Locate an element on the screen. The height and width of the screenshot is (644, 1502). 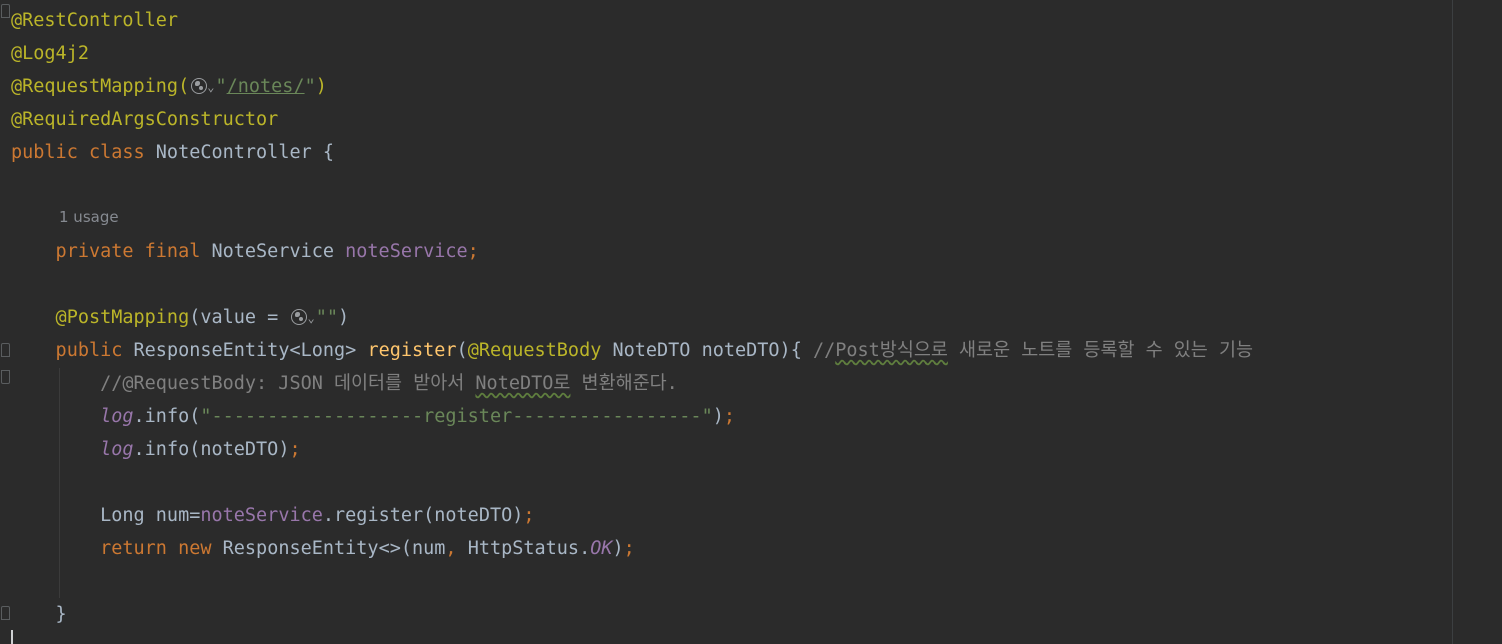
code-token: , is located at coordinates (456, 548).